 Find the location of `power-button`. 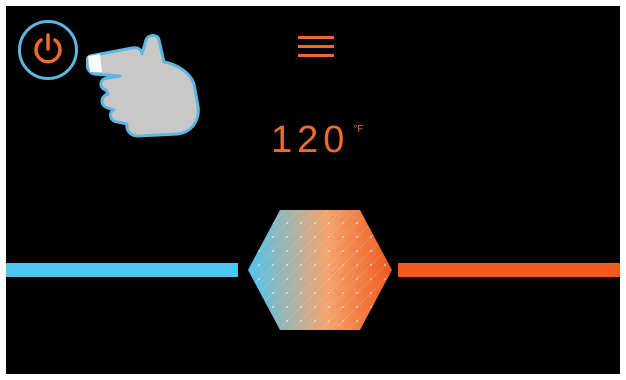

power-button is located at coordinates (48, 50).